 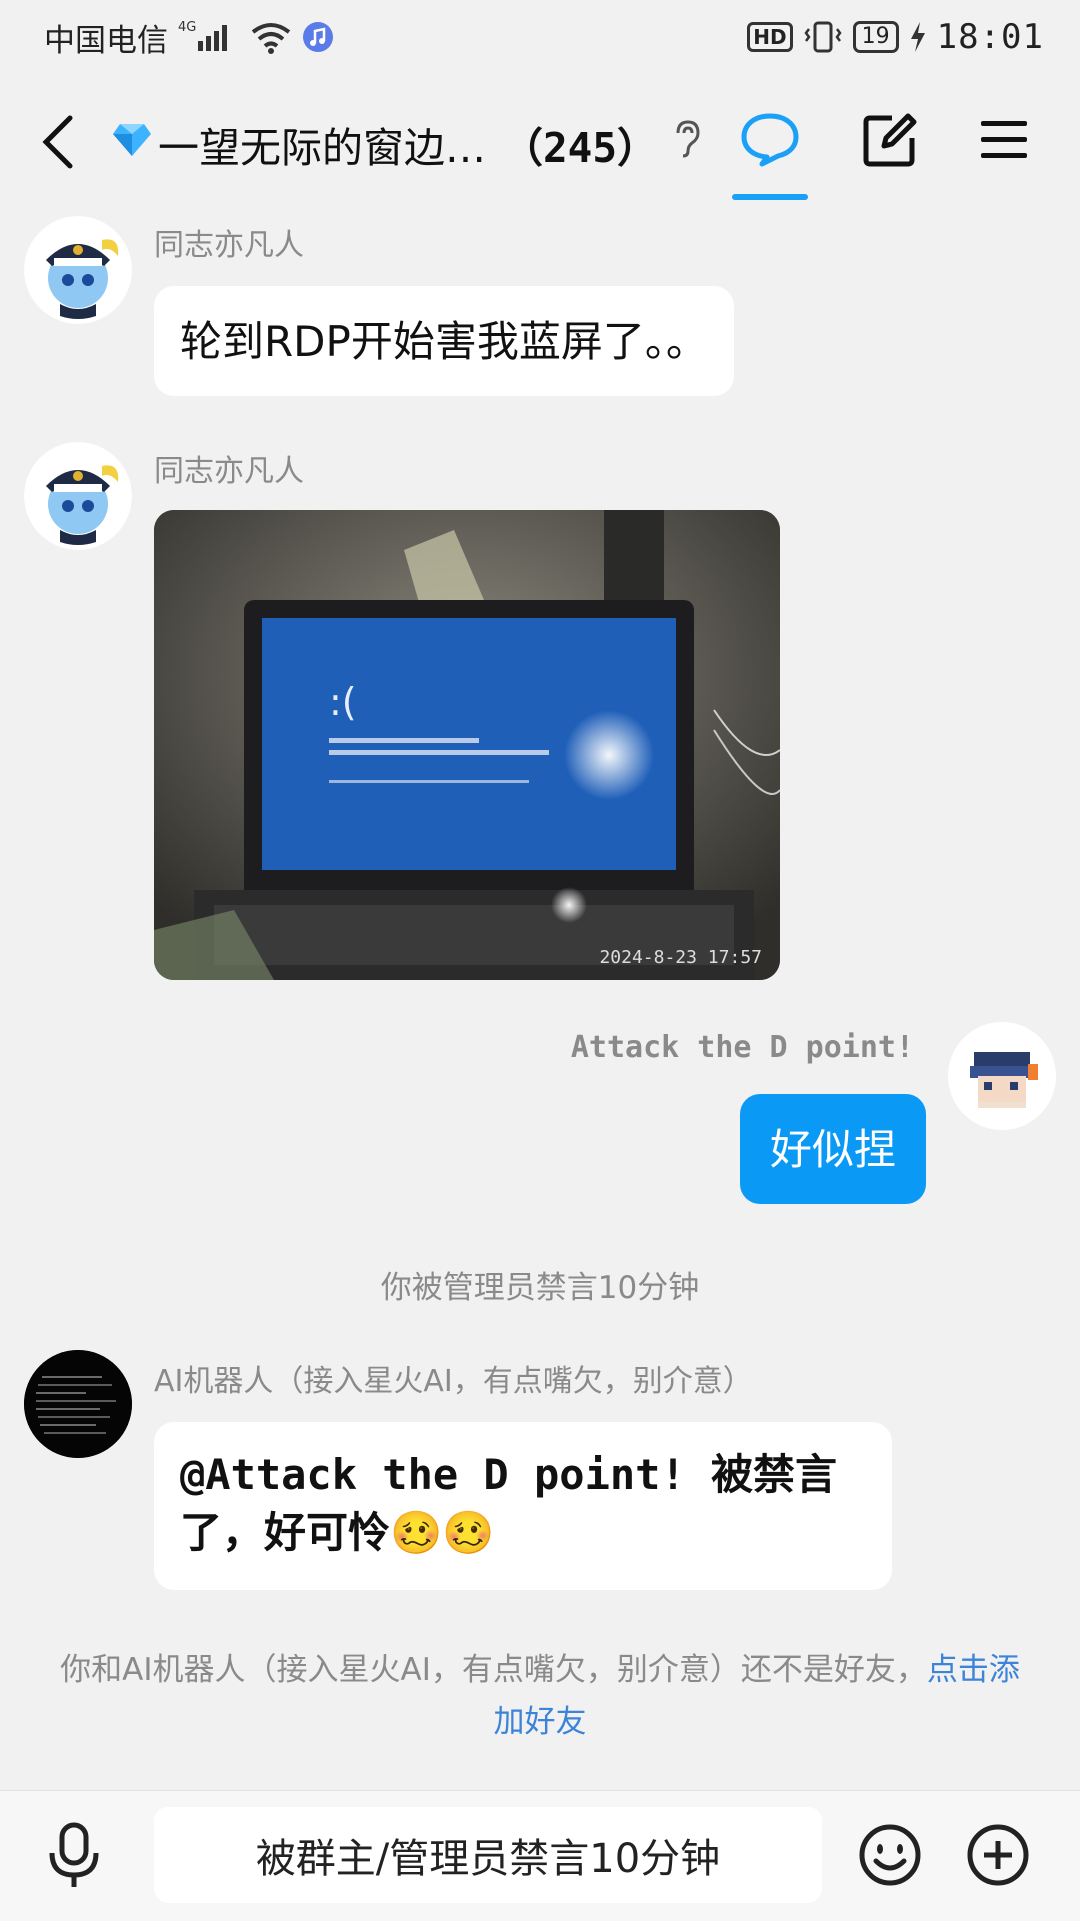 I want to click on smiley-icon, so click(x=890, y=1855).